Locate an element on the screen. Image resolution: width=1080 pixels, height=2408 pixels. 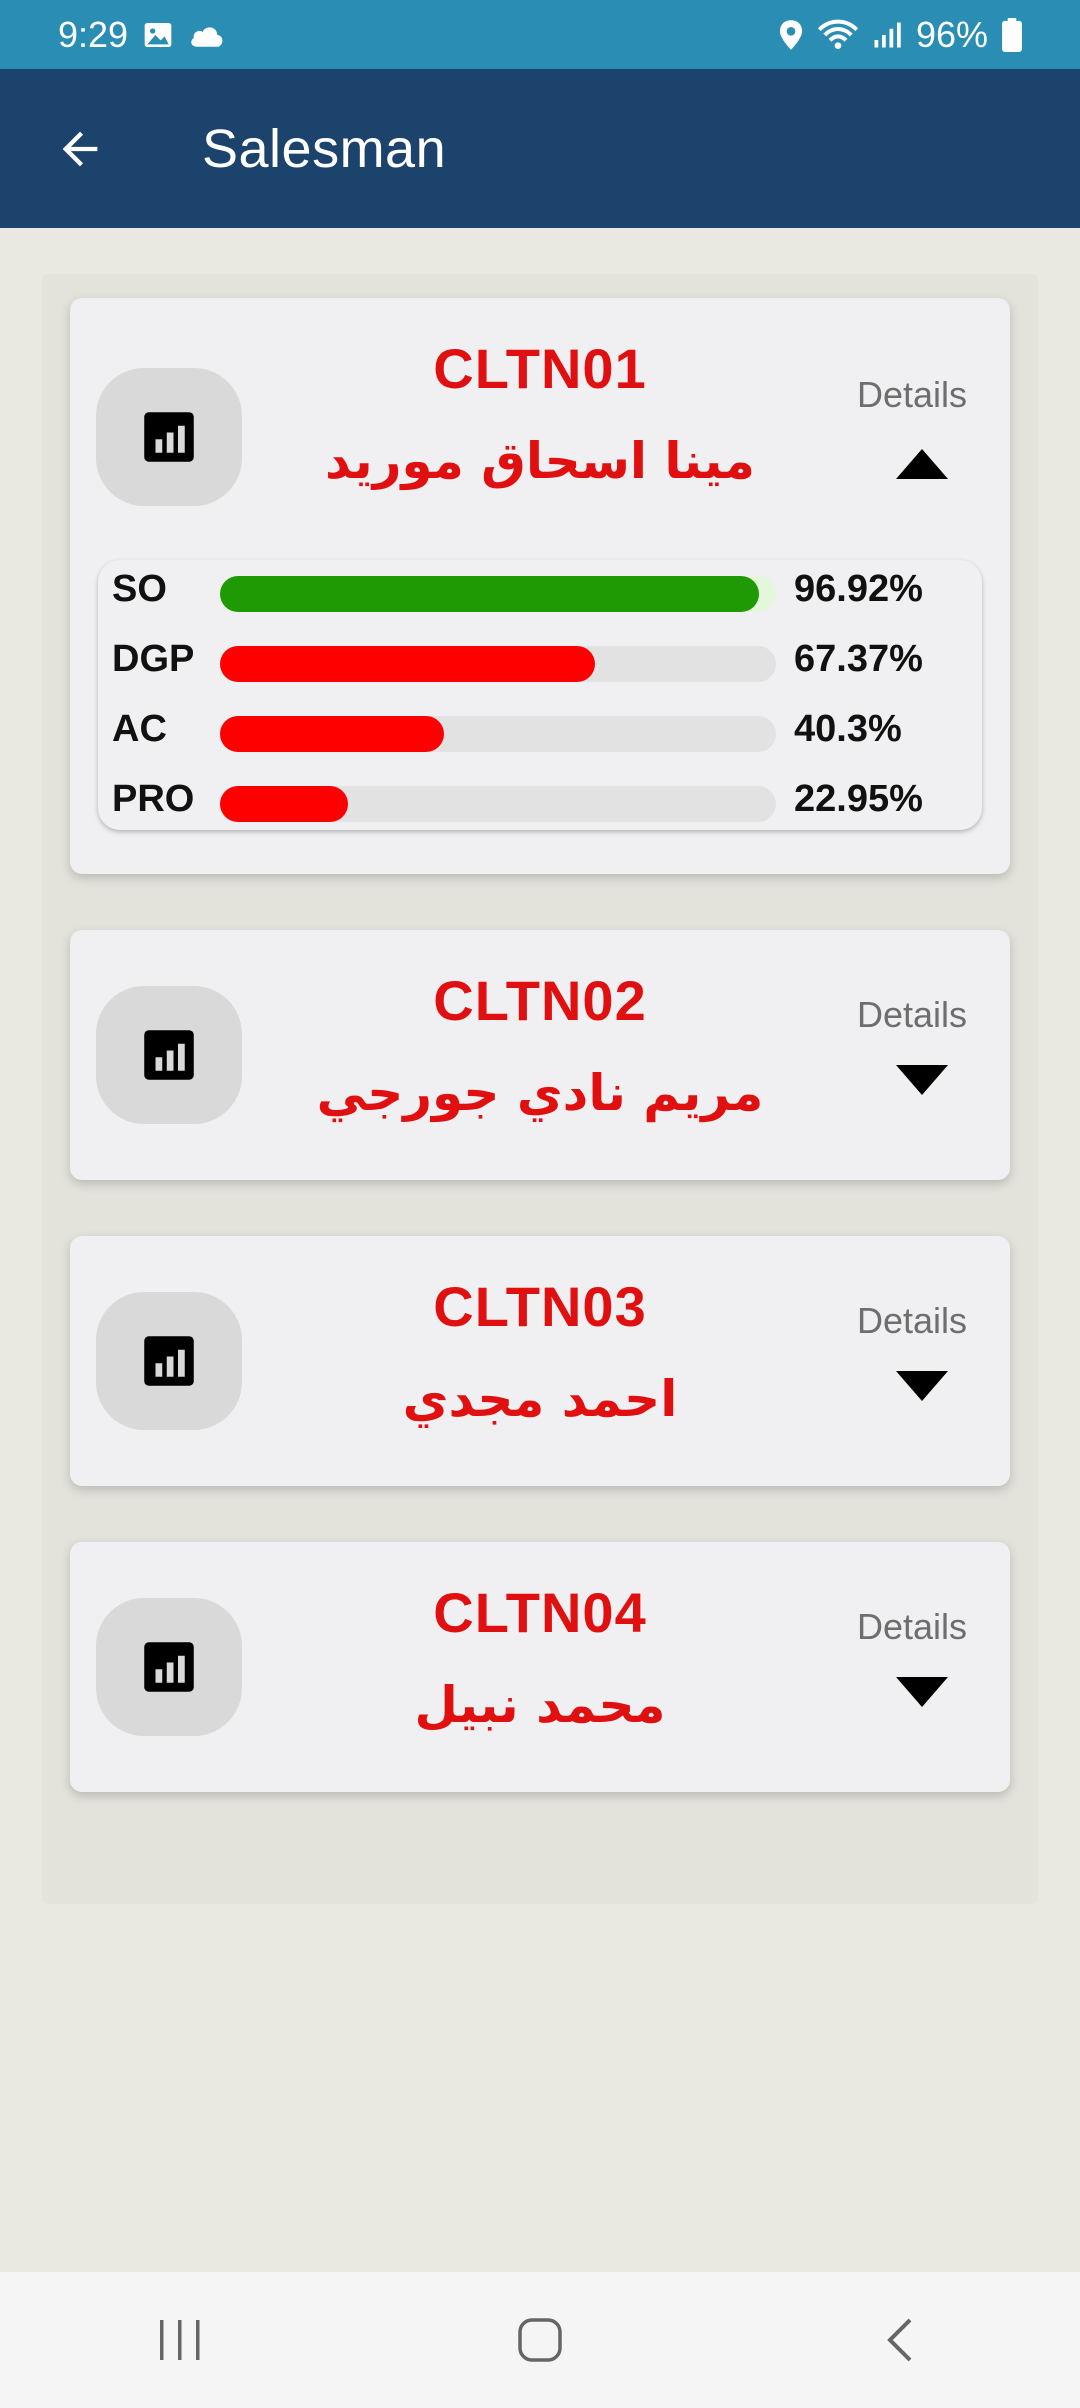
metric-row: SO 96.92% is located at coordinates (540, 590).